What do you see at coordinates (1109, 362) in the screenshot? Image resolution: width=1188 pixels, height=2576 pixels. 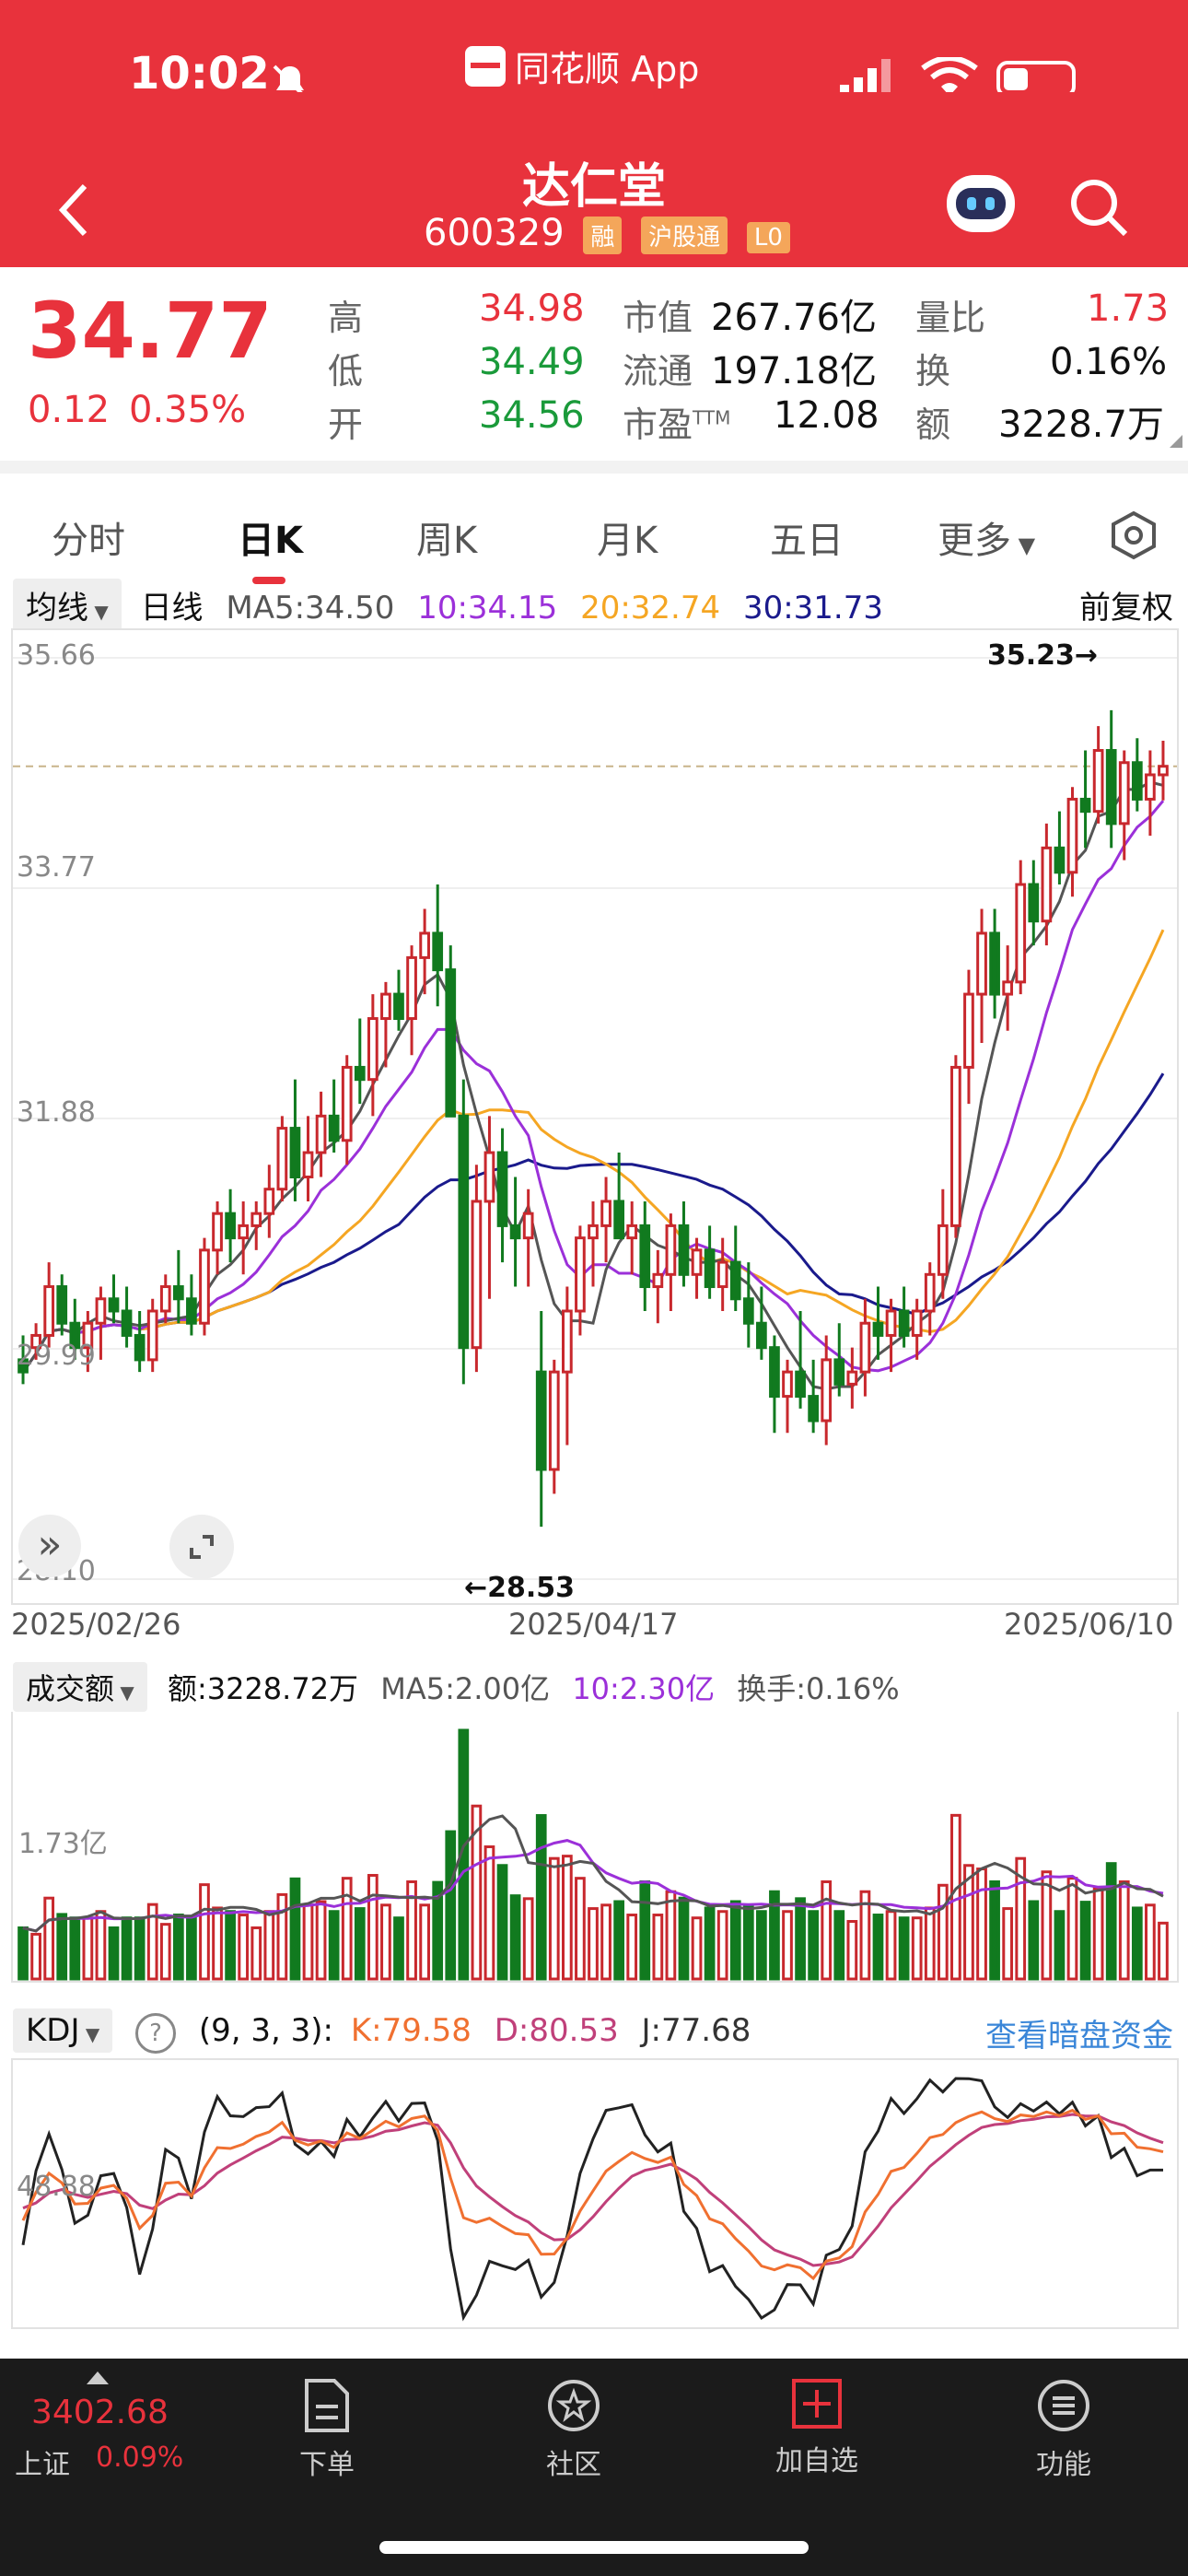 I see `turnover-value: 0.16%` at bounding box center [1109, 362].